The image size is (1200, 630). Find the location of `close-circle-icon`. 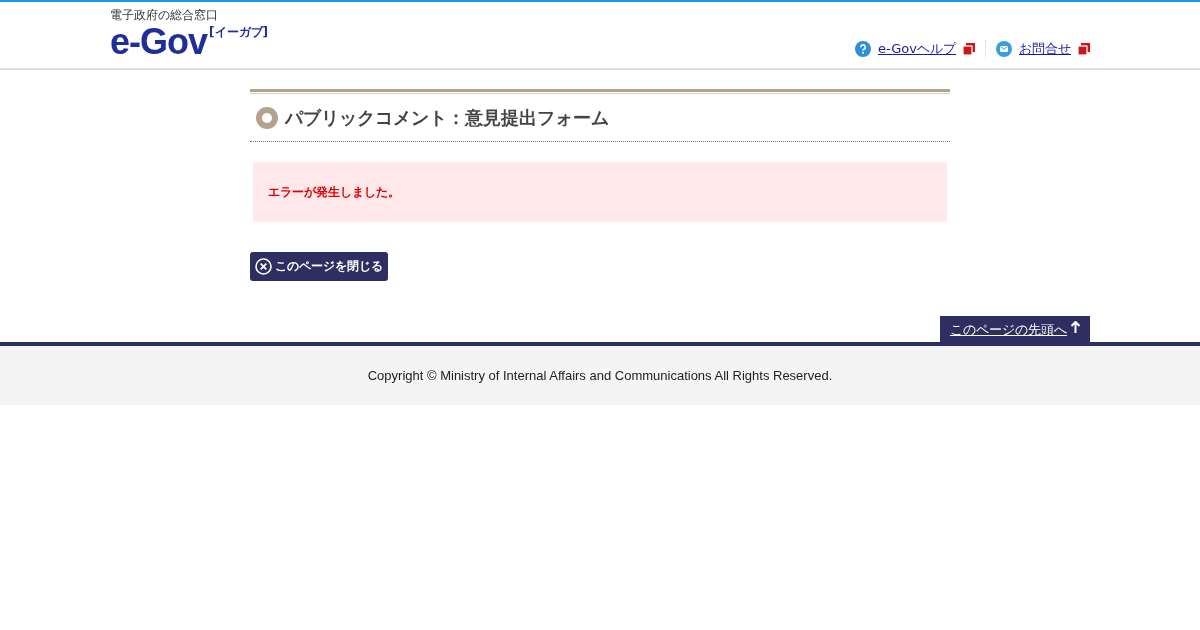

close-circle-icon is located at coordinates (263, 266).